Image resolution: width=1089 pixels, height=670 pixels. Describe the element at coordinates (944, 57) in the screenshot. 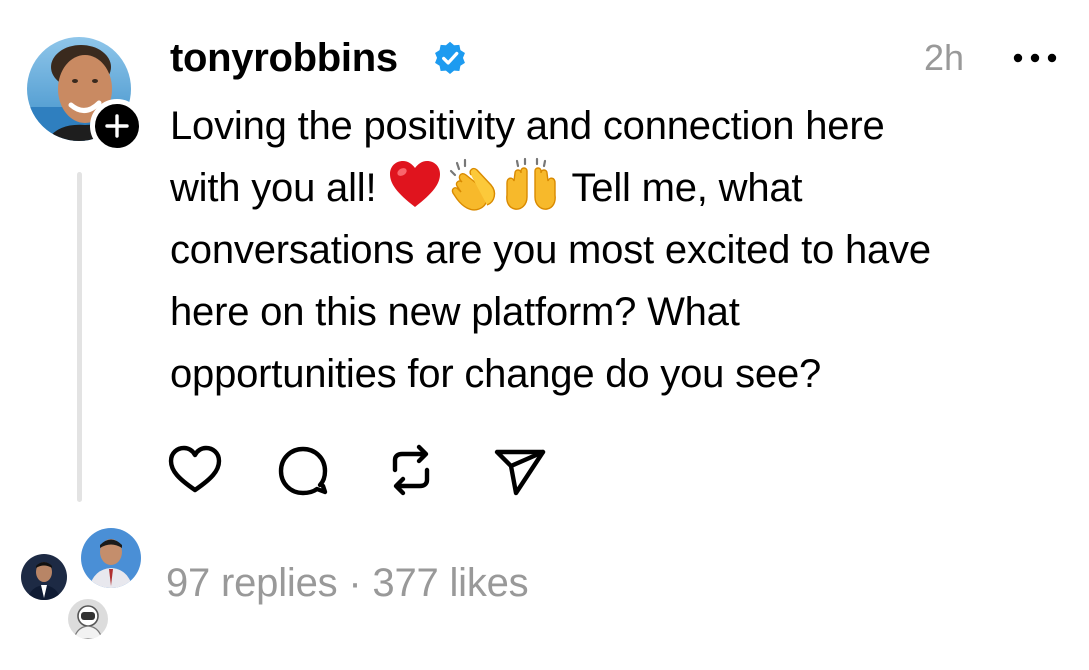

I see `post-timestamp: 2h` at that location.